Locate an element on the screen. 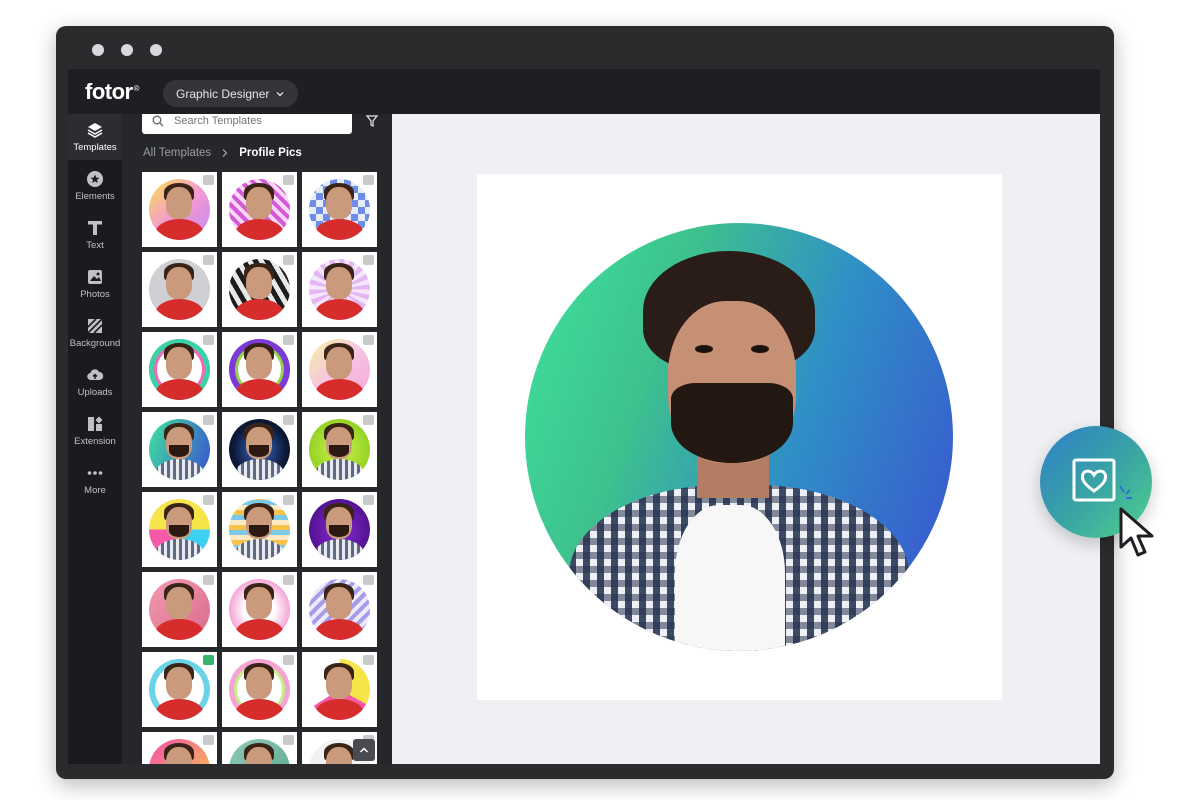 The height and width of the screenshot is (800, 1200). rail-item-text: Text is located at coordinates (95, 235).